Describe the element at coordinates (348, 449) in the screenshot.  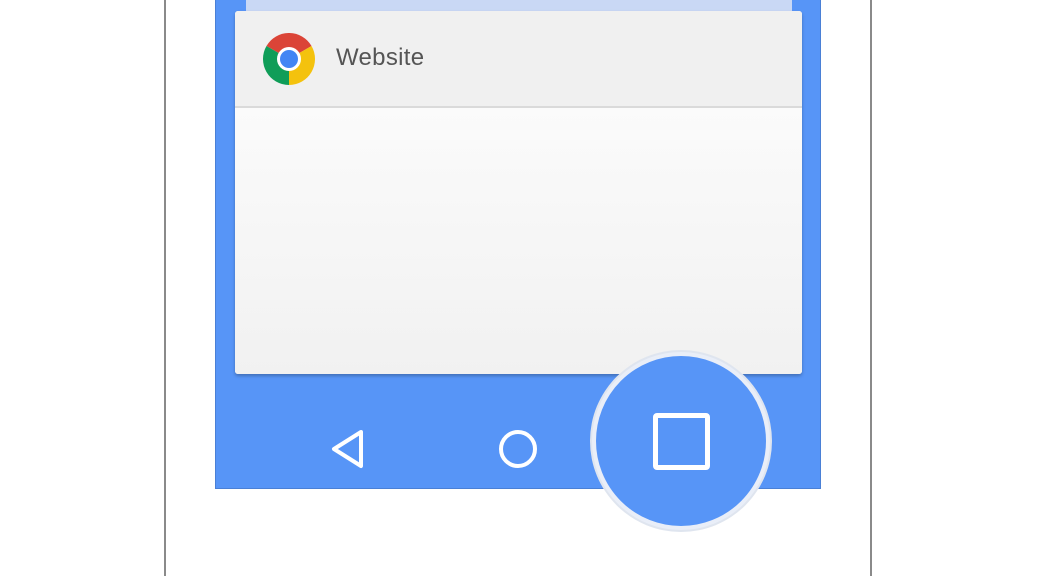
I see `back-triangle-icon` at that location.